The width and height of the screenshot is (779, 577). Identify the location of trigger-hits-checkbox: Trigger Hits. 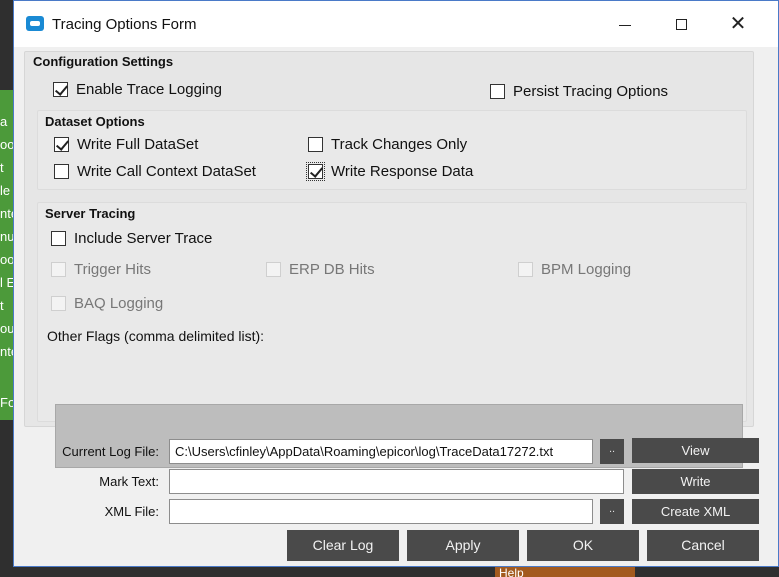
(101, 269).